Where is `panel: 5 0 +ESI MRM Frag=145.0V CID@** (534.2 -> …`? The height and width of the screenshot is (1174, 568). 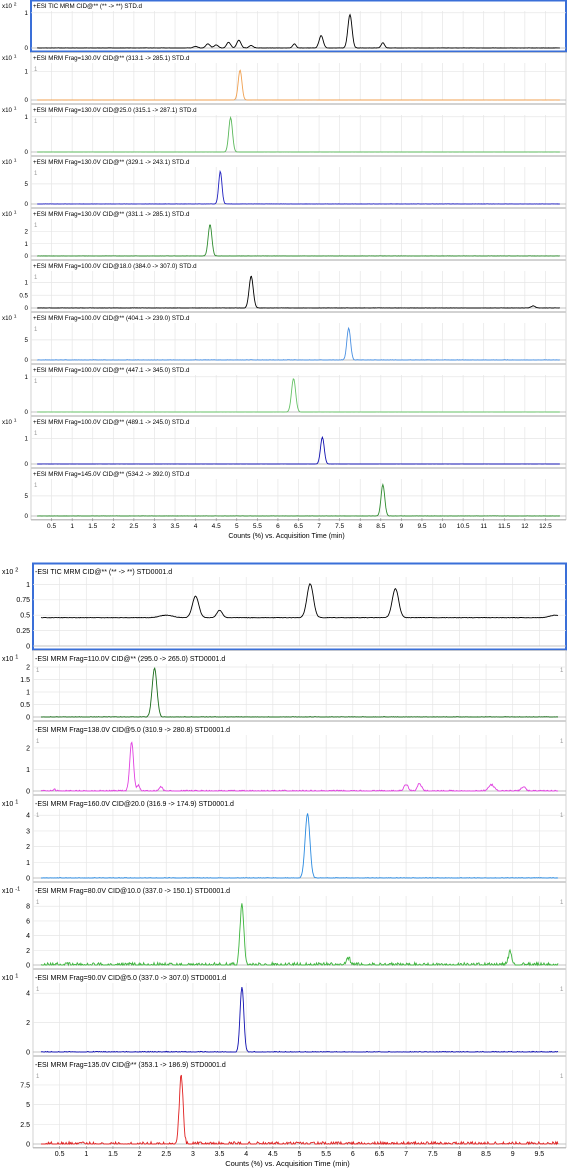 panel: 5 0 +ESI MRM Frag=145.0V CID@** (534.2 -> … is located at coordinates (296, 494).